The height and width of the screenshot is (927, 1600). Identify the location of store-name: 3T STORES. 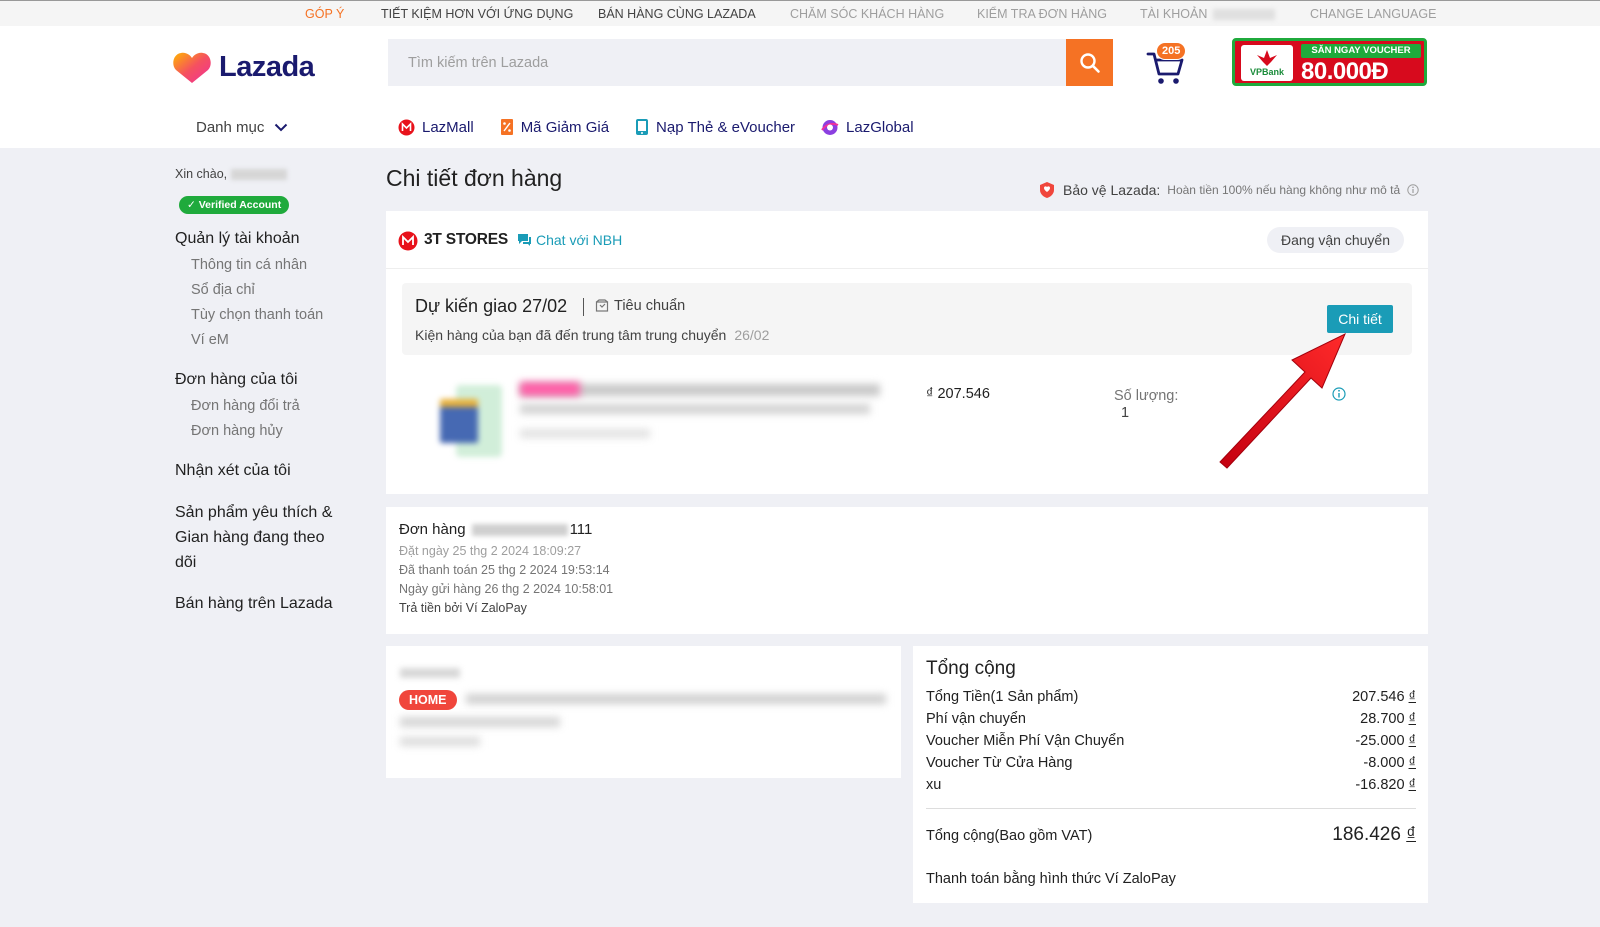
(466, 240).